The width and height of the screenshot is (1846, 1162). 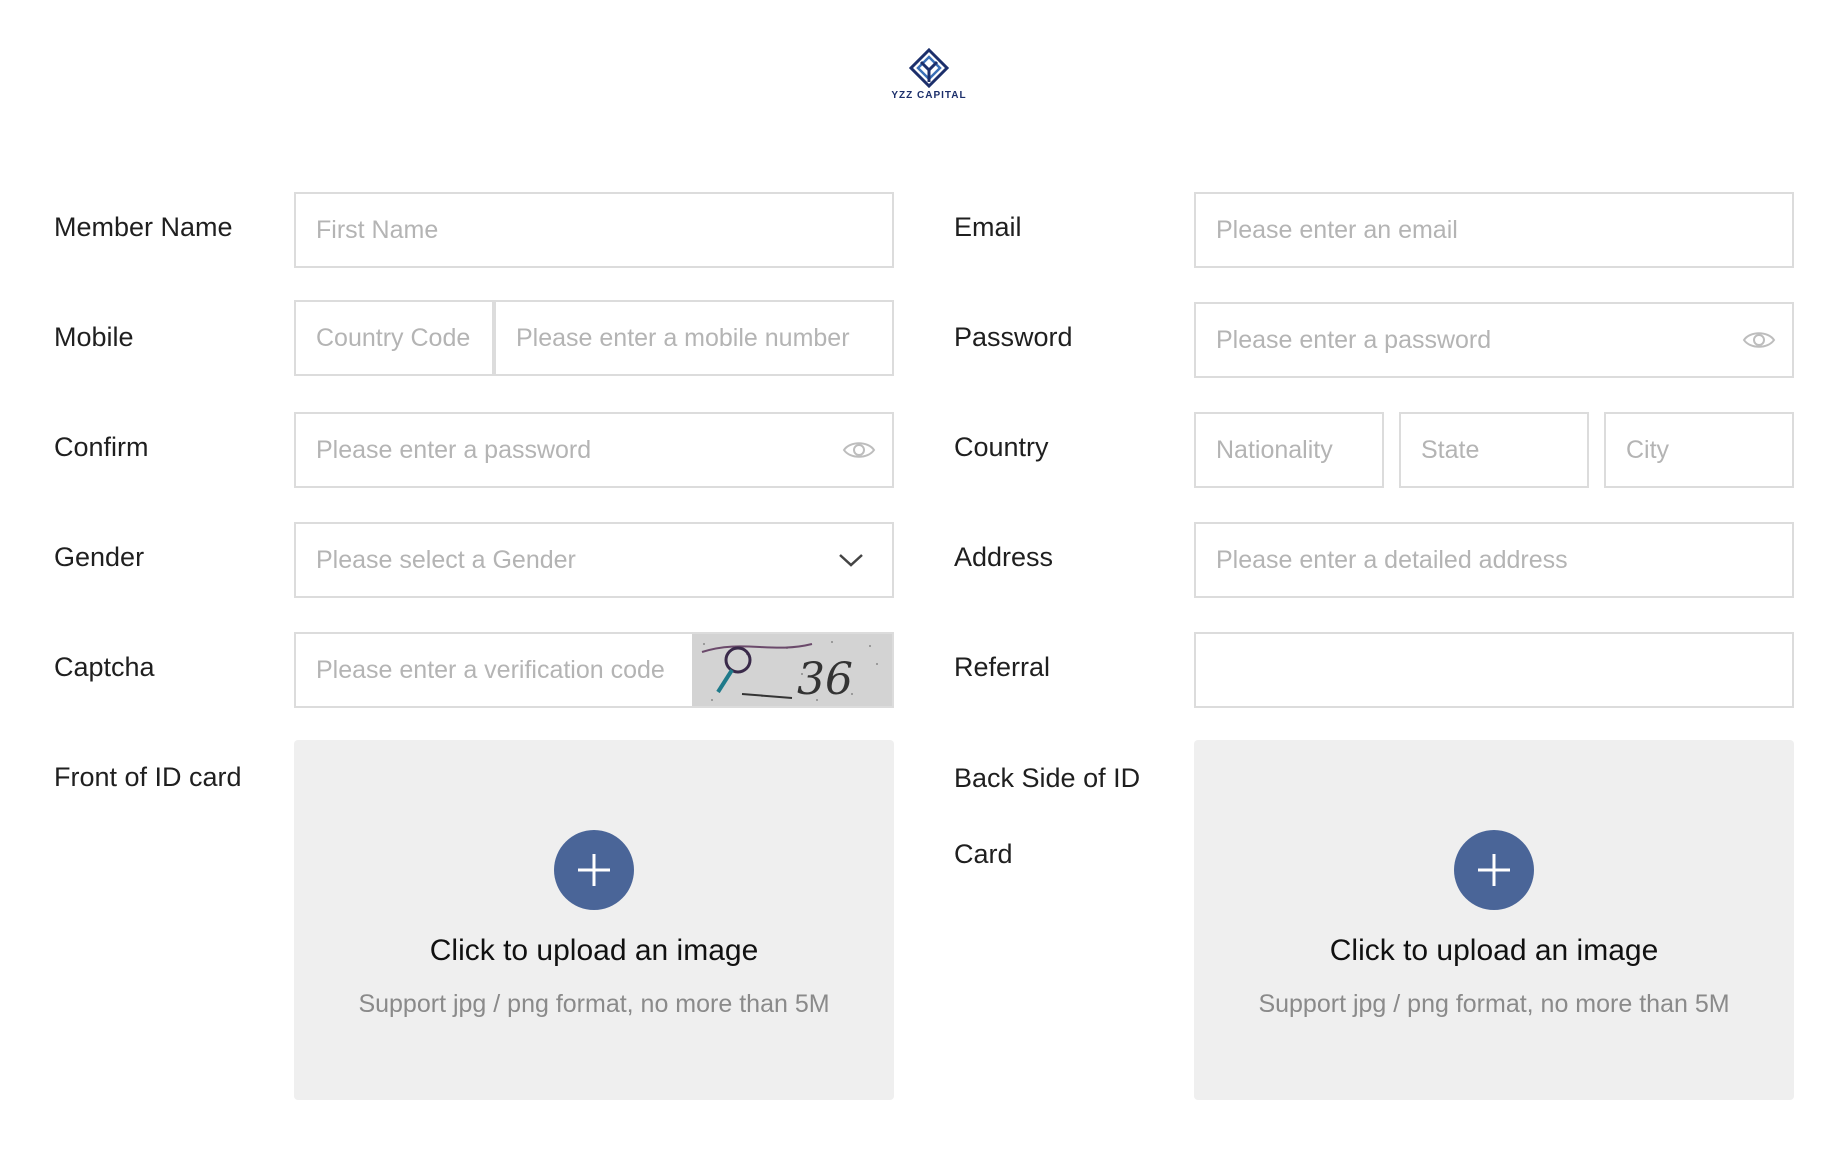 I want to click on mobile-number-input, so click(x=694, y=338).